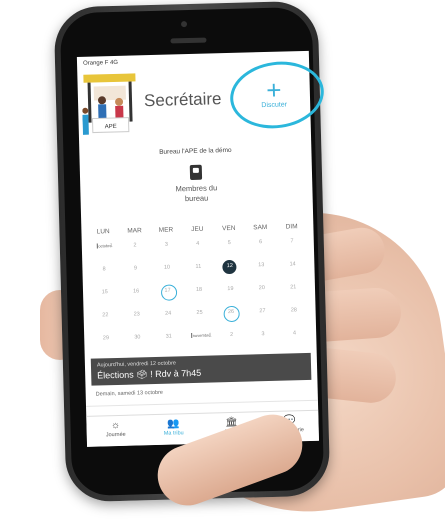 This screenshot has height=532, width=445. What do you see at coordinates (111, 127) in the screenshot?
I see `ape-badge: APE` at bounding box center [111, 127].